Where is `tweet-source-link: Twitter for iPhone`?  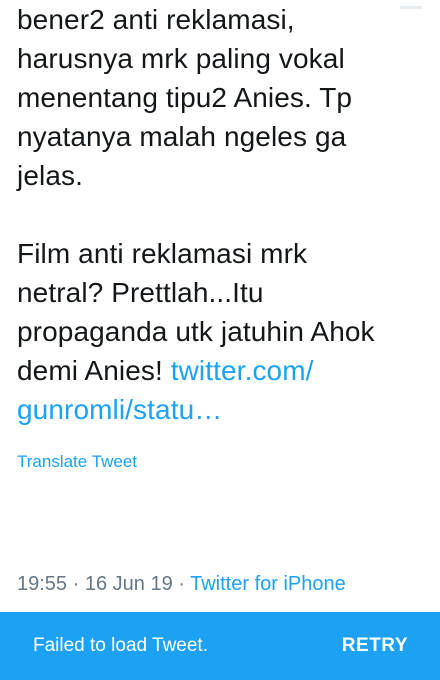
tweet-source-link: Twitter for iPhone is located at coordinates (268, 584).